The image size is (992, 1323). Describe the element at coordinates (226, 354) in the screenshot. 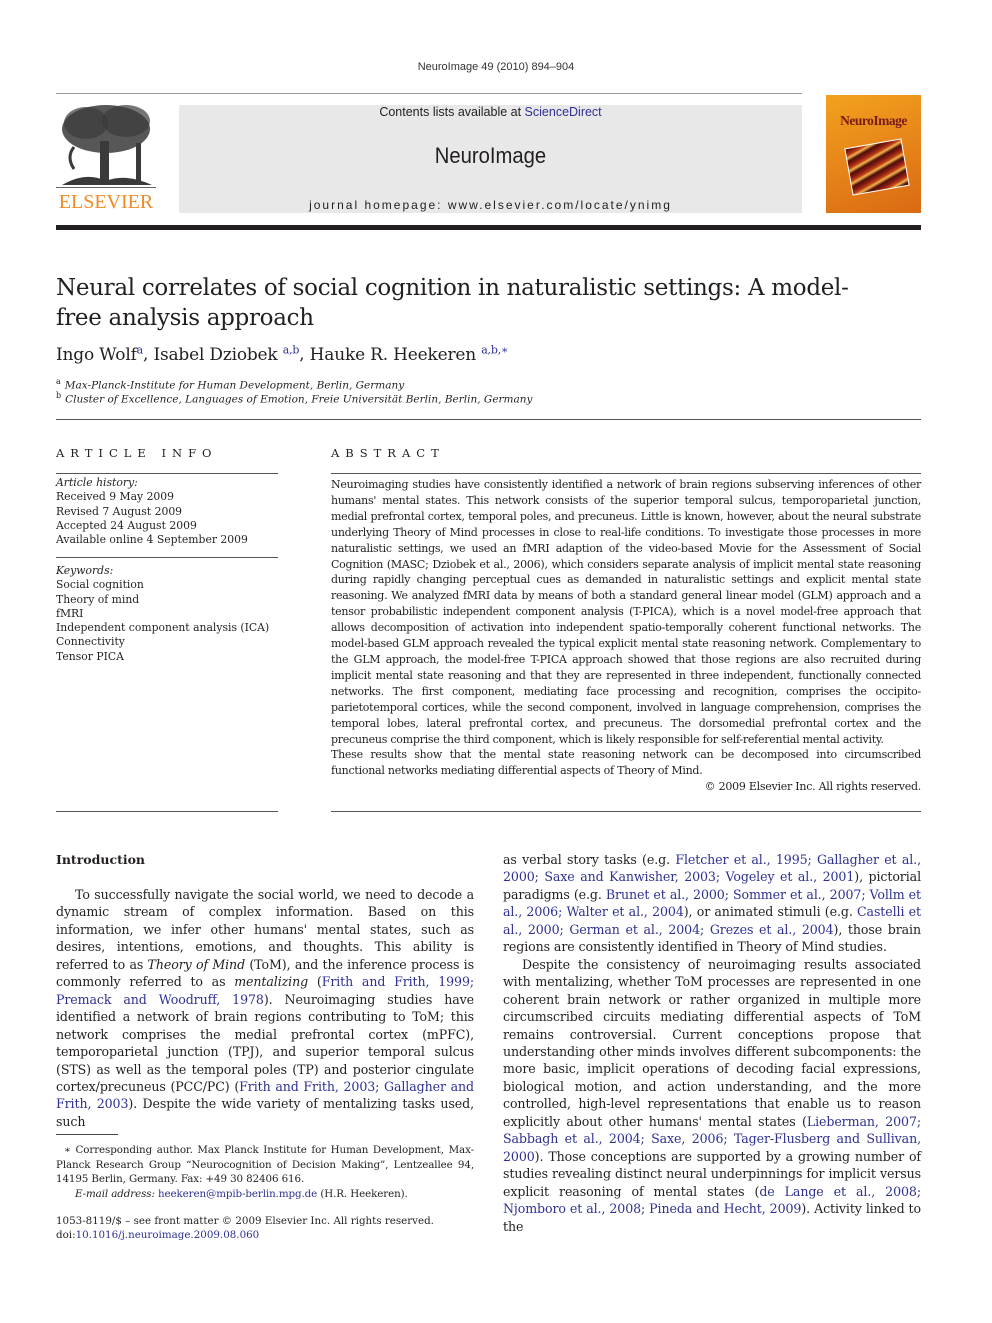

I see `author: Isabel Dziobek a,b` at that location.